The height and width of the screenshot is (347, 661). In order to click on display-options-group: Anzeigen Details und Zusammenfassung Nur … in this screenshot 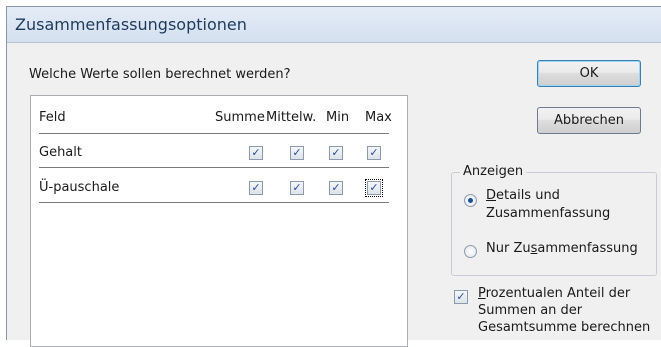, I will do `click(554, 220)`.